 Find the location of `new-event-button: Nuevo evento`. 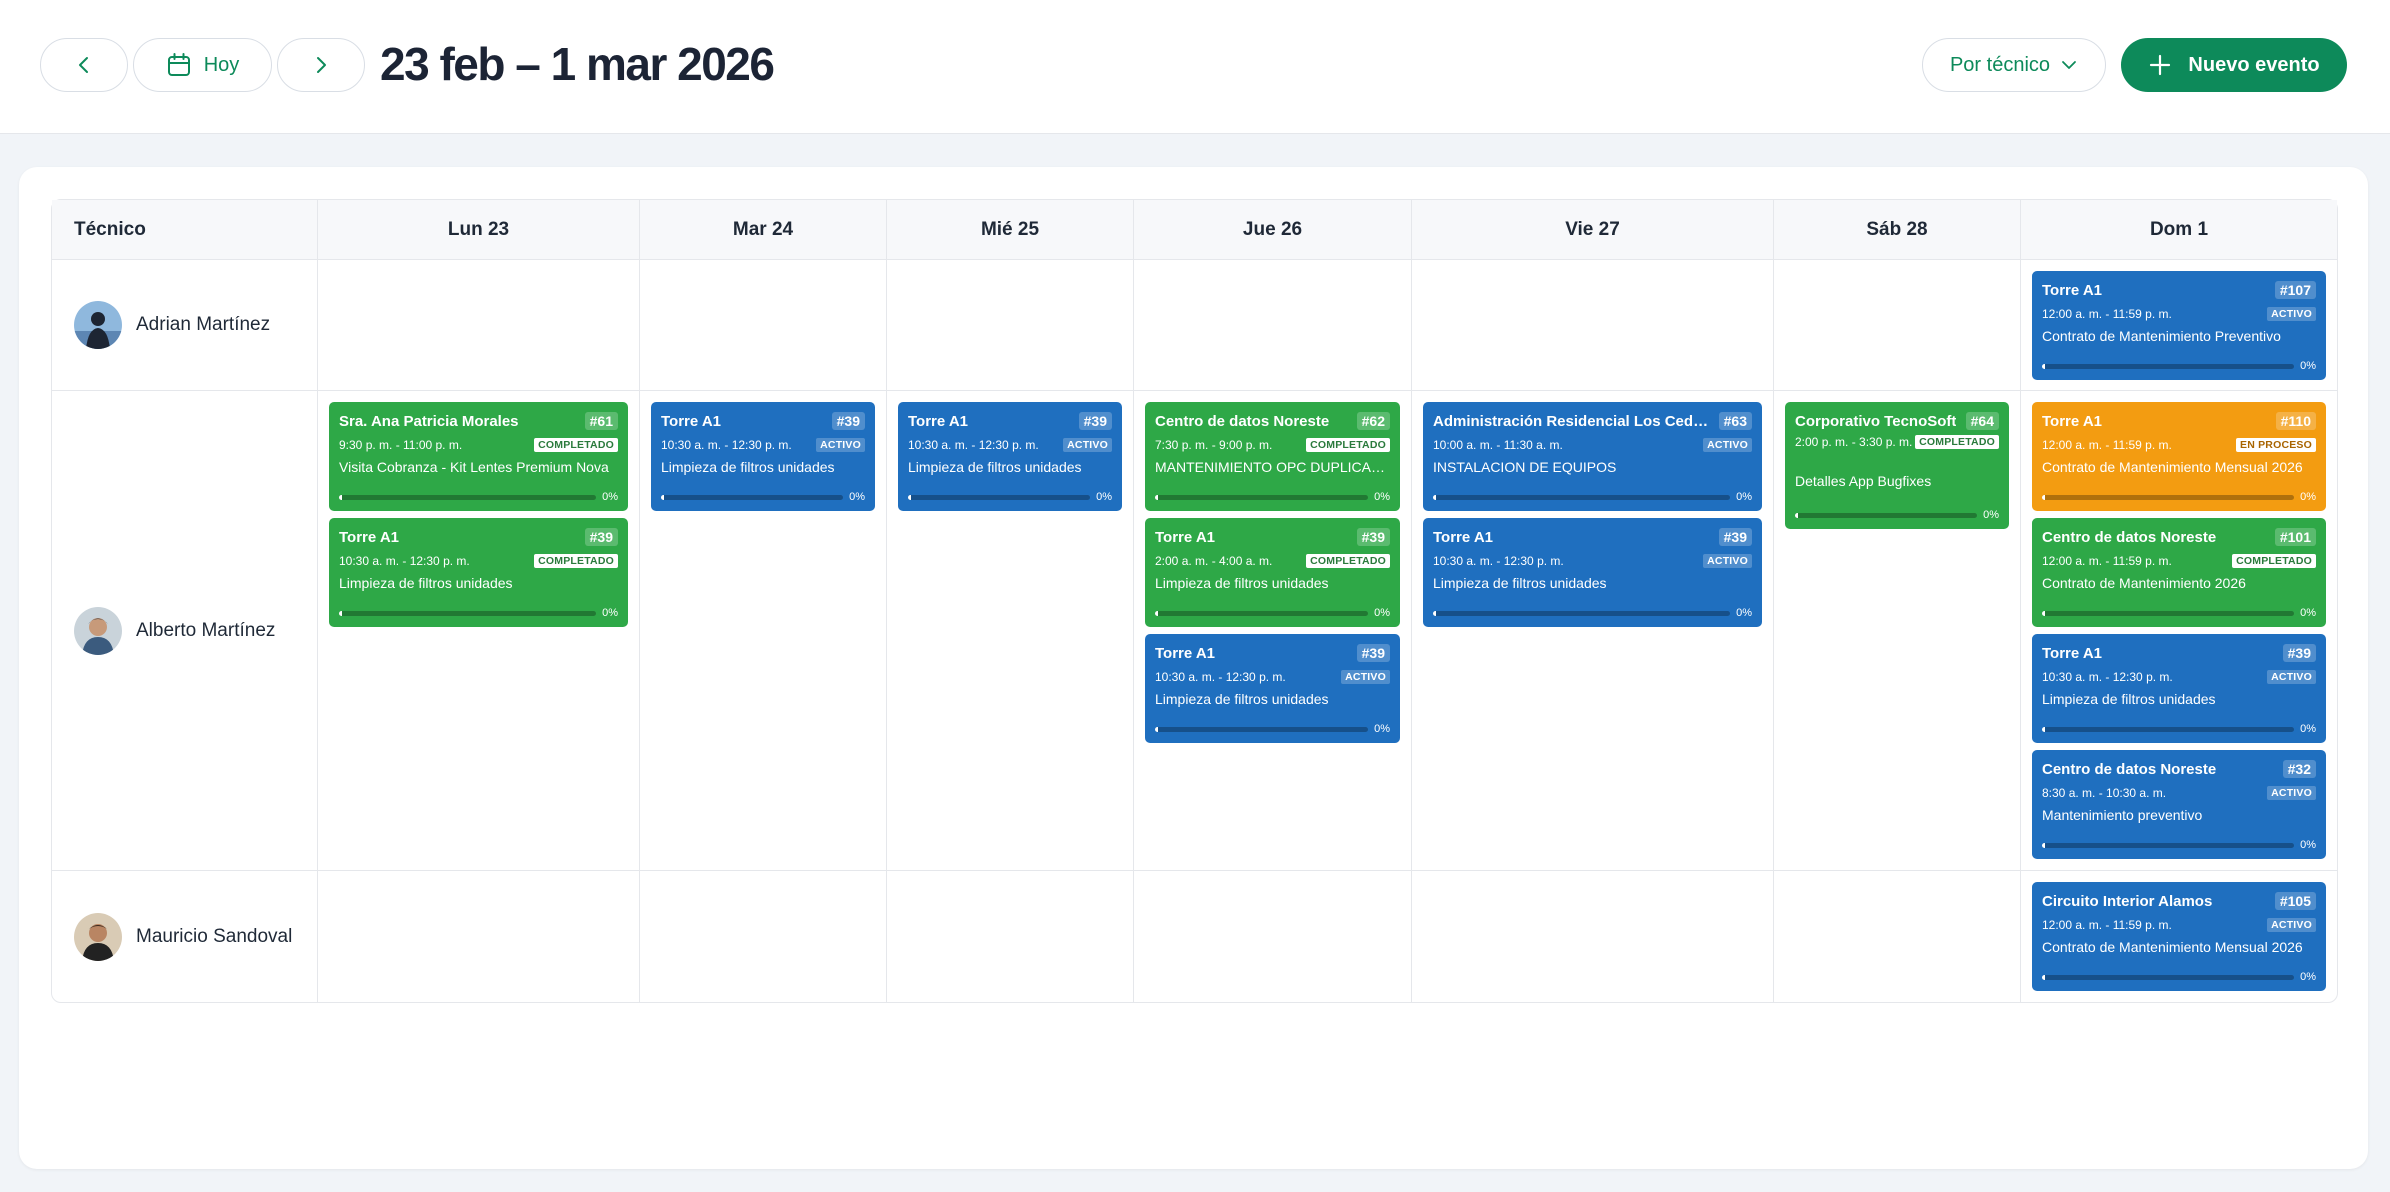

new-event-button: Nuevo evento is located at coordinates (2234, 65).